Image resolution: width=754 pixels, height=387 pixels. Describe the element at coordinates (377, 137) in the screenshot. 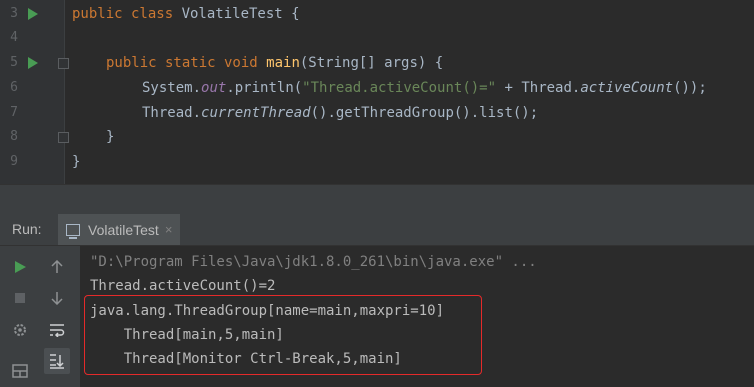

I see `code-line-8: 8 }` at that location.